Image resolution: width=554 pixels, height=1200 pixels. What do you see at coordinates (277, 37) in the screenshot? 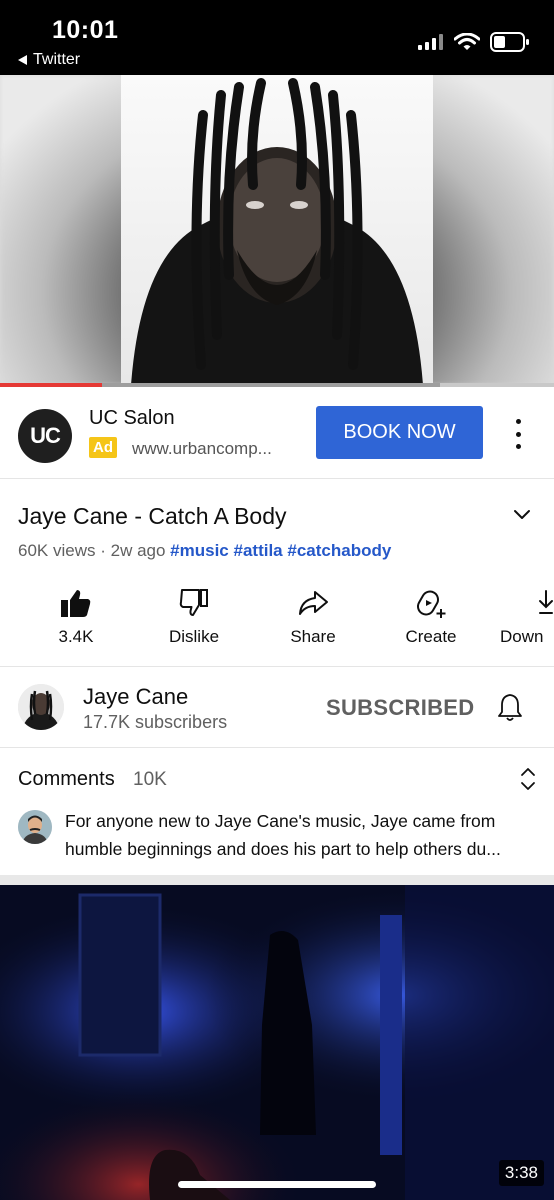
I see `status-bar: 10:01 Twitter` at bounding box center [277, 37].